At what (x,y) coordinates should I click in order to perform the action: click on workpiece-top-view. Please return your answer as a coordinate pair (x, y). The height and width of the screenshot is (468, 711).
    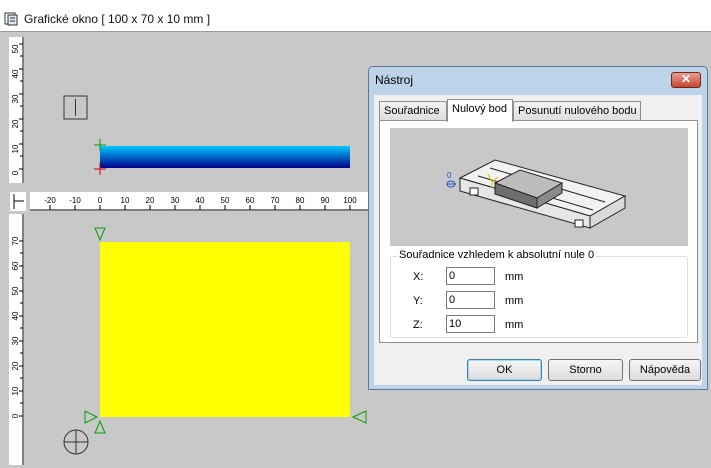
    Looking at the image, I should click on (225, 329).